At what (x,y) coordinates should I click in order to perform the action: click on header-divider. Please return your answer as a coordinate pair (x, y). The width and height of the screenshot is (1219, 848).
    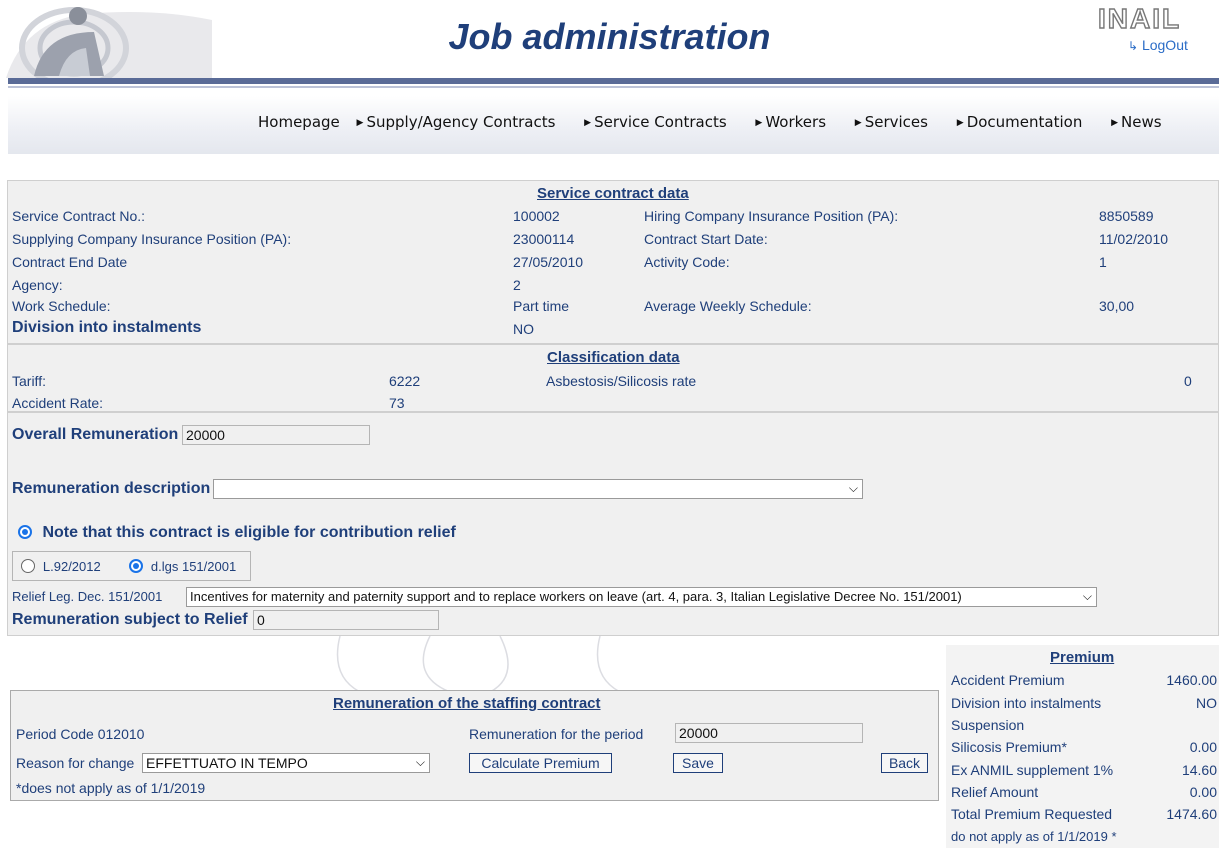
    Looking at the image, I should click on (613, 81).